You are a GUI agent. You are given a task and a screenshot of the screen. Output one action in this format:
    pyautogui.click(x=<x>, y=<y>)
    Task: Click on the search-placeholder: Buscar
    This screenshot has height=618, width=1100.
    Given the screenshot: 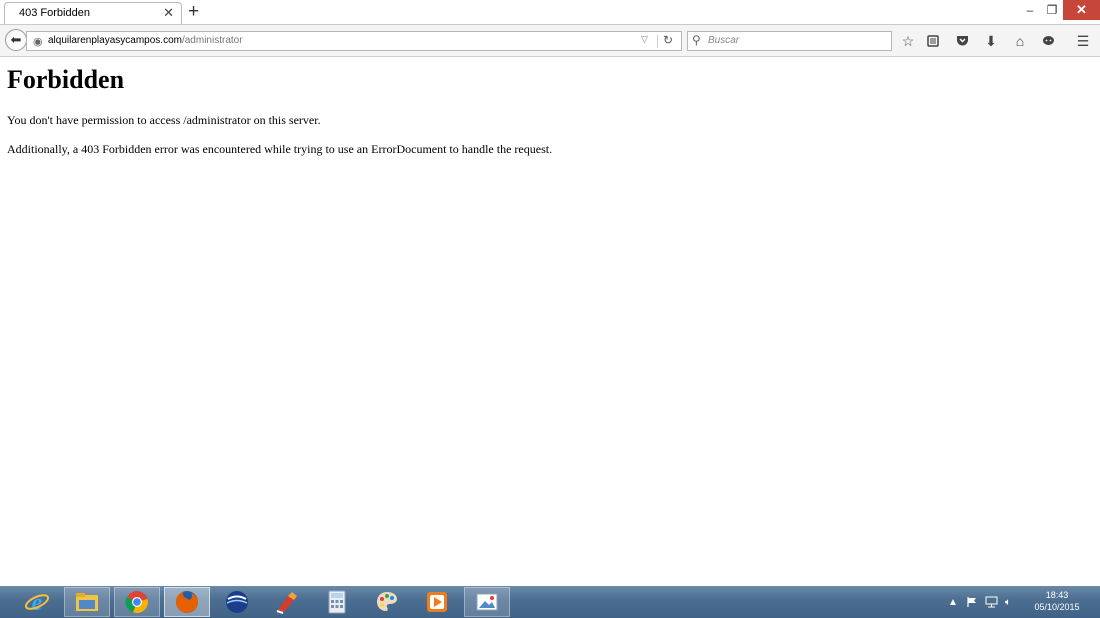 What is the action you would take?
    pyautogui.click(x=724, y=40)
    